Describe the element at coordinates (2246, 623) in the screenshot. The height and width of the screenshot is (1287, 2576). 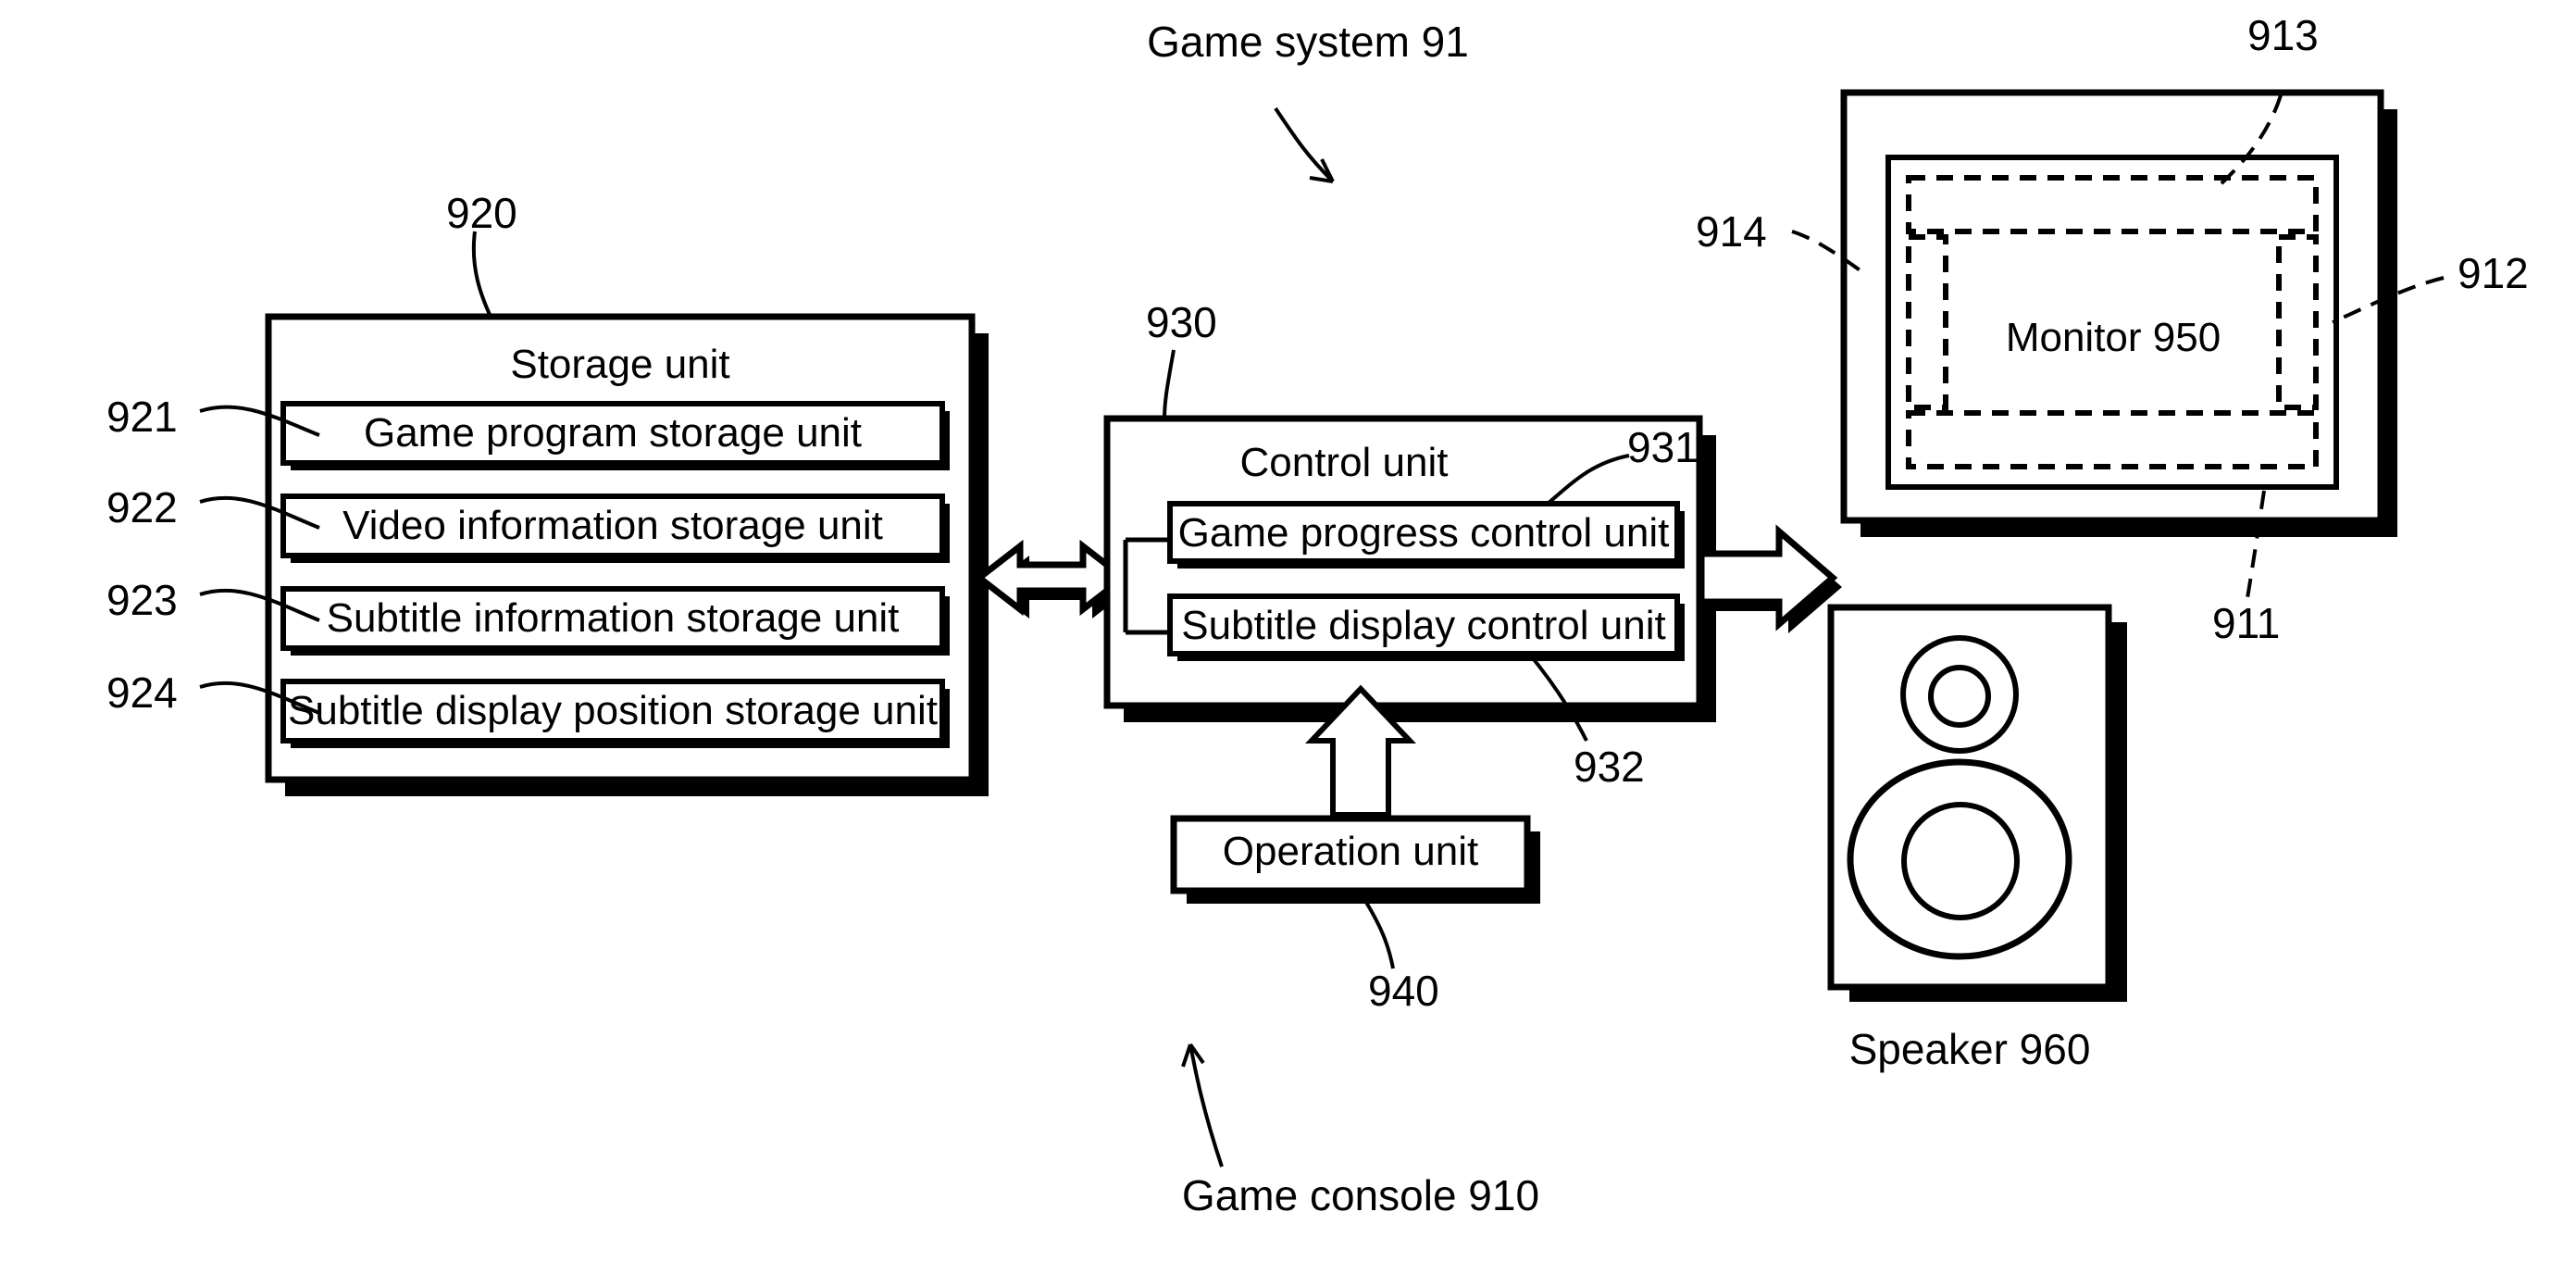
I see `ref-911: 911` at that location.